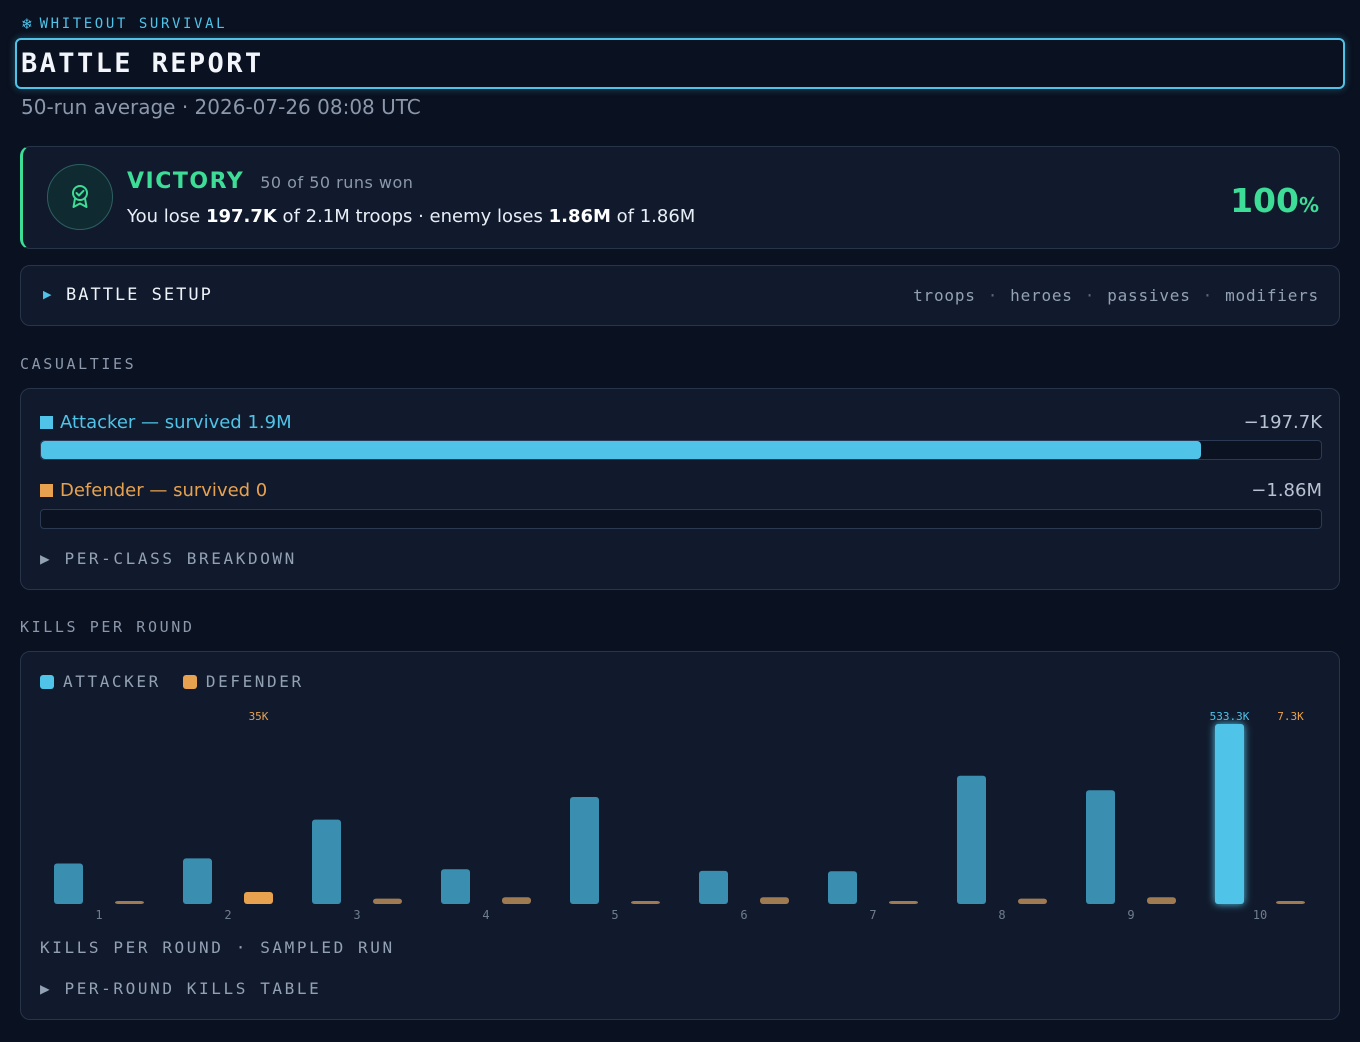 This screenshot has width=1360, height=1042. Describe the element at coordinates (1260, 915) in the screenshot. I see `tick-label-round-10: 10` at that location.